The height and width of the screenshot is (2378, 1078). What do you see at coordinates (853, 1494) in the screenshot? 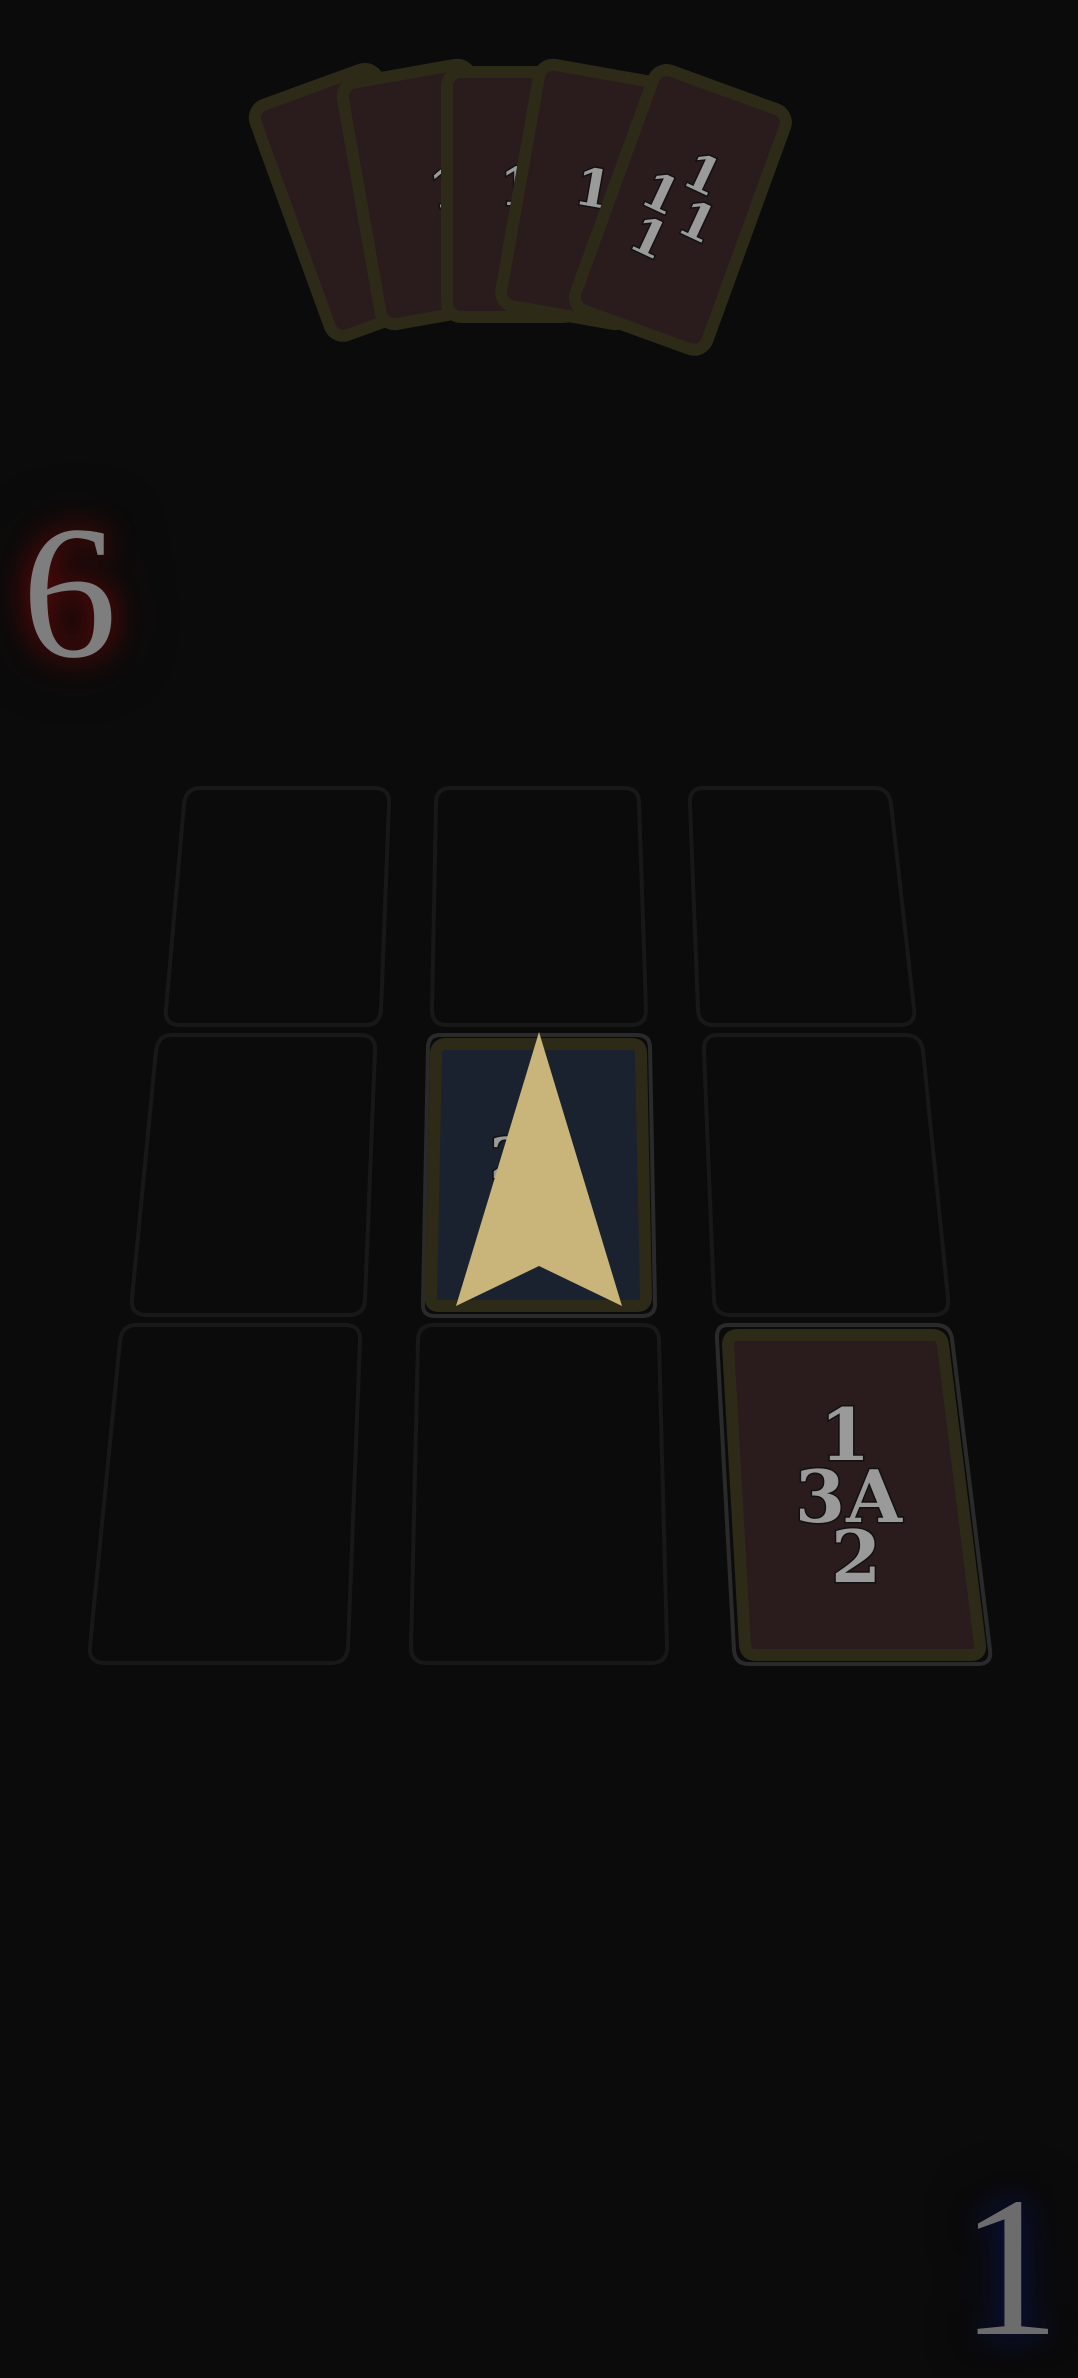
I see `opponent-card-face-up: 1 3 A 2` at bounding box center [853, 1494].